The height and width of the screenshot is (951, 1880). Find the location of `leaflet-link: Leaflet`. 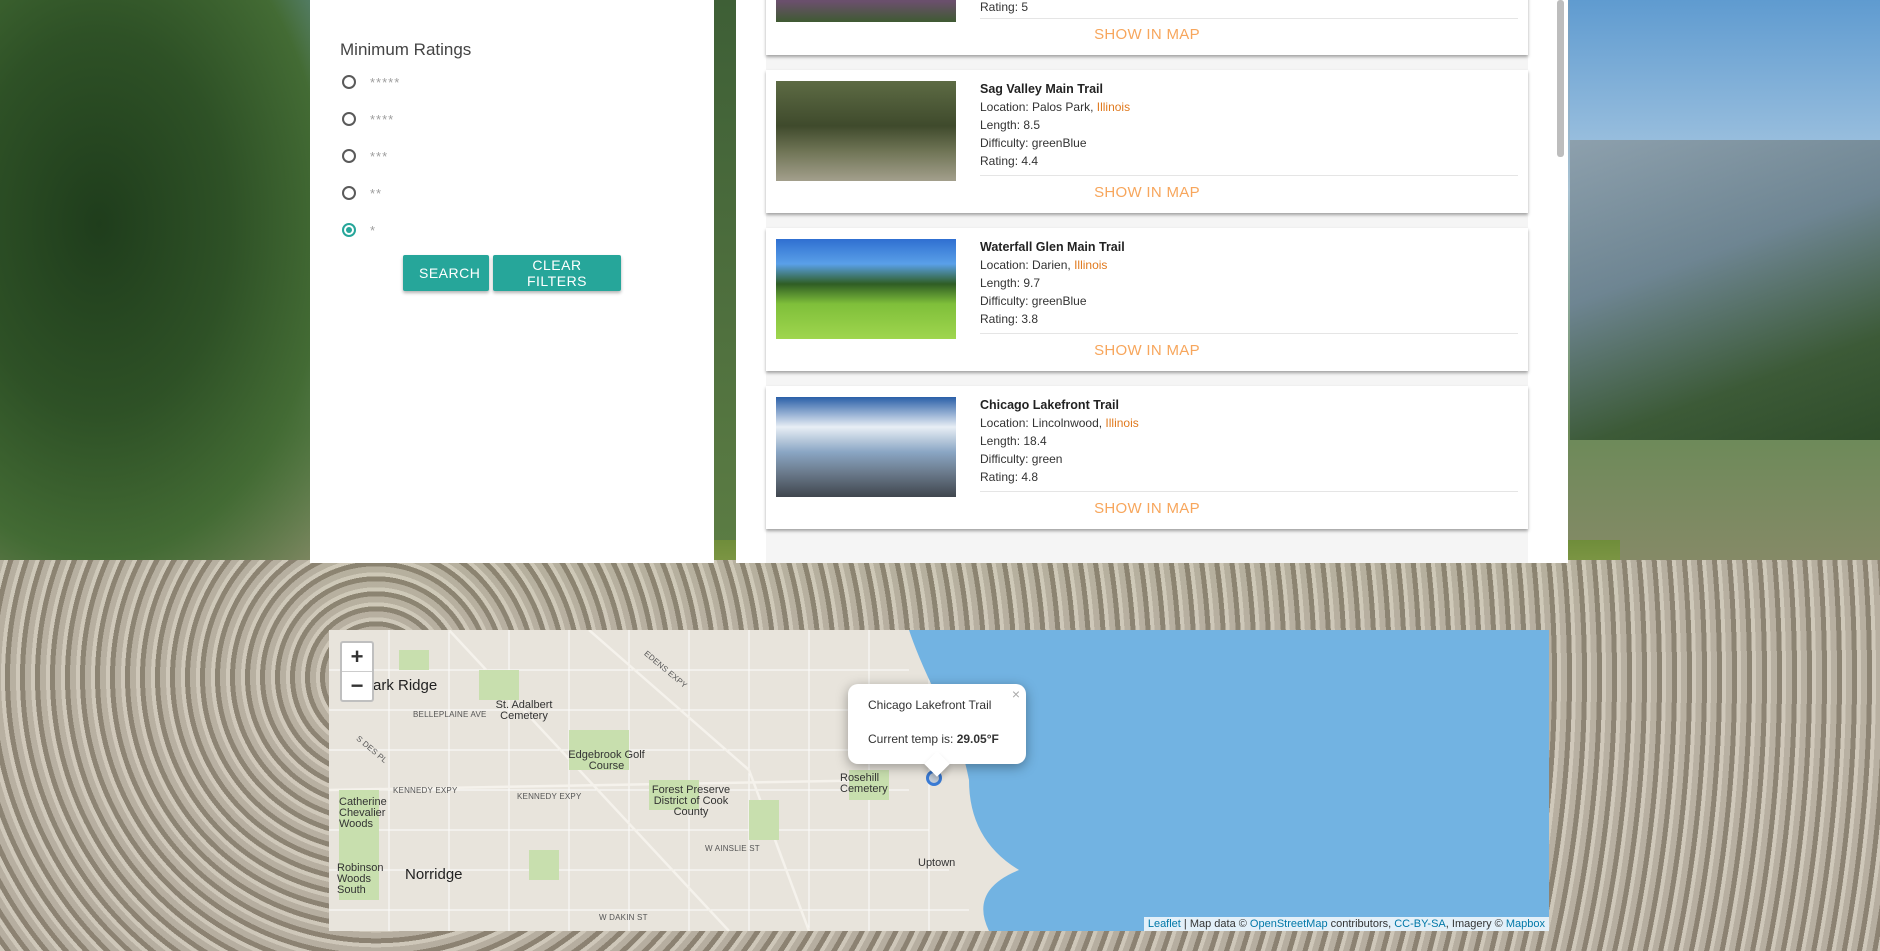

leaflet-link: Leaflet is located at coordinates (1164, 924).